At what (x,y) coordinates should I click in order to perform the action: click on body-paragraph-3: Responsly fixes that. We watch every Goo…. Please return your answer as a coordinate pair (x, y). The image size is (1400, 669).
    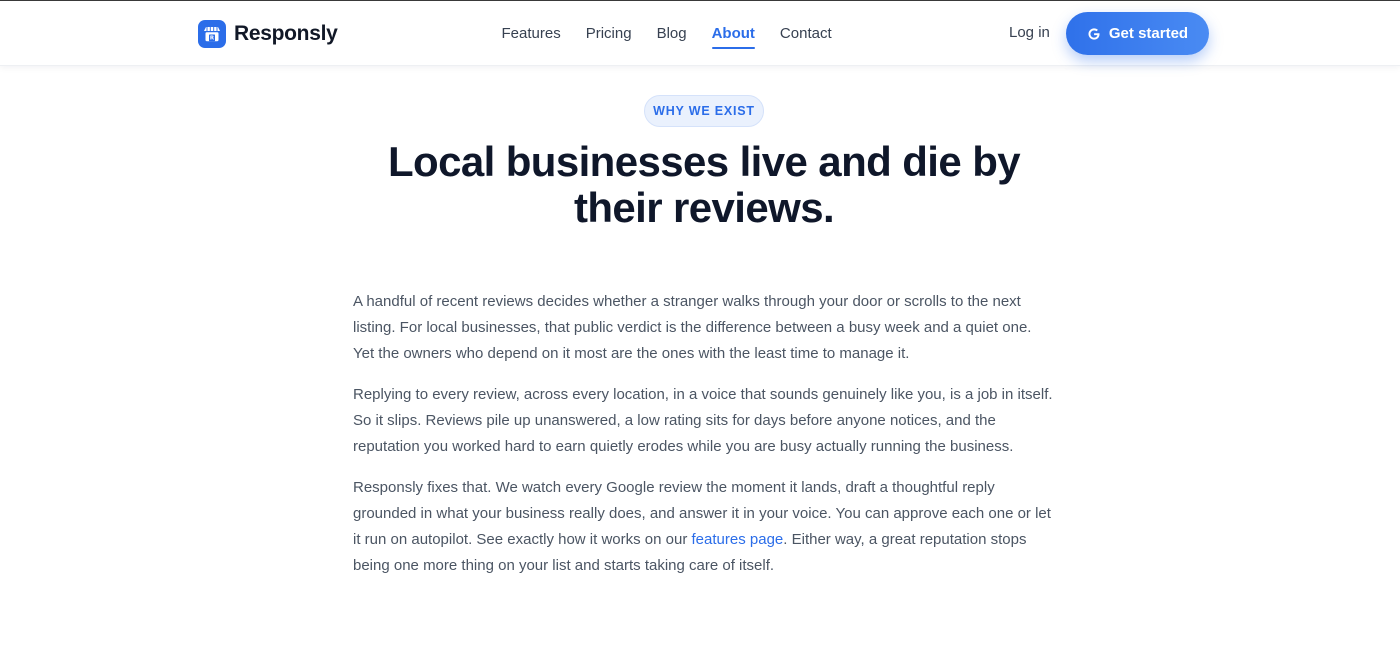
    Looking at the image, I should click on (703, 527).